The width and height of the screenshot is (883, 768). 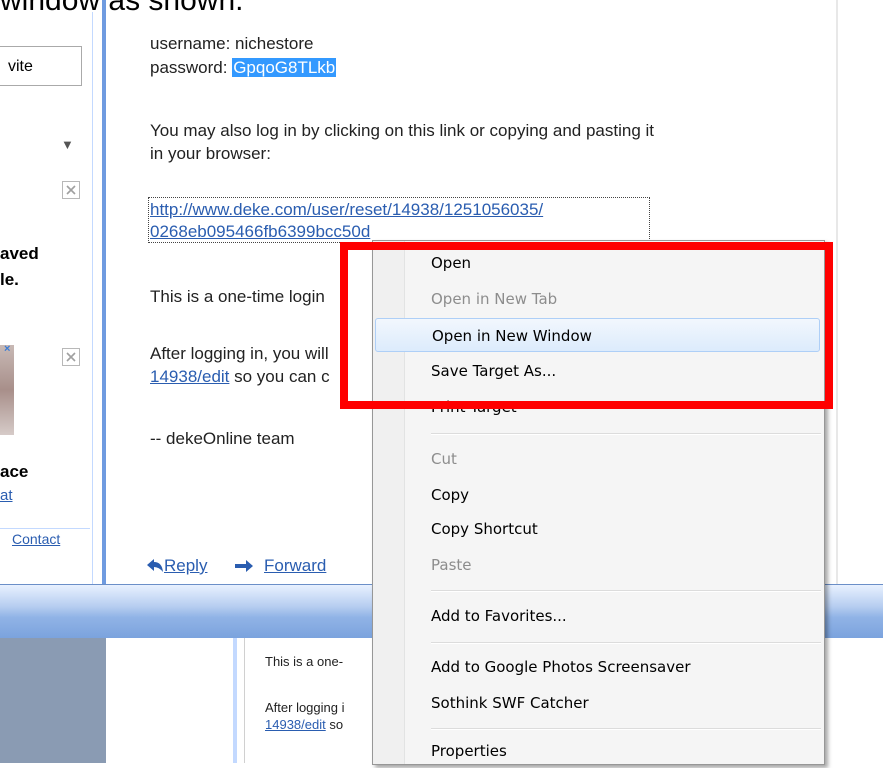 I want to click on contact-link: Contact, so click(x=36, y=539).